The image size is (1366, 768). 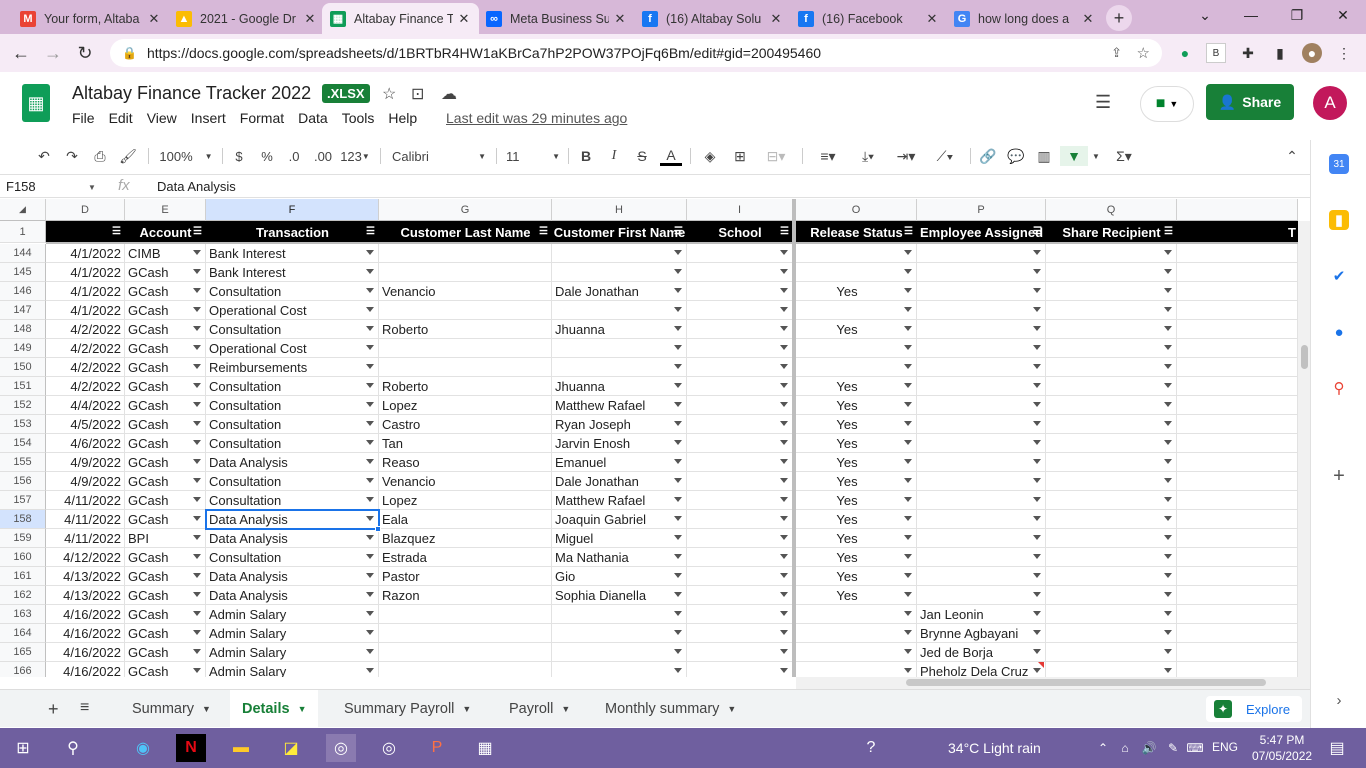 What do you see at coordinates (23, 595) in the screenshot?
I see `row-number: 162` at bounding box center [23, 595].